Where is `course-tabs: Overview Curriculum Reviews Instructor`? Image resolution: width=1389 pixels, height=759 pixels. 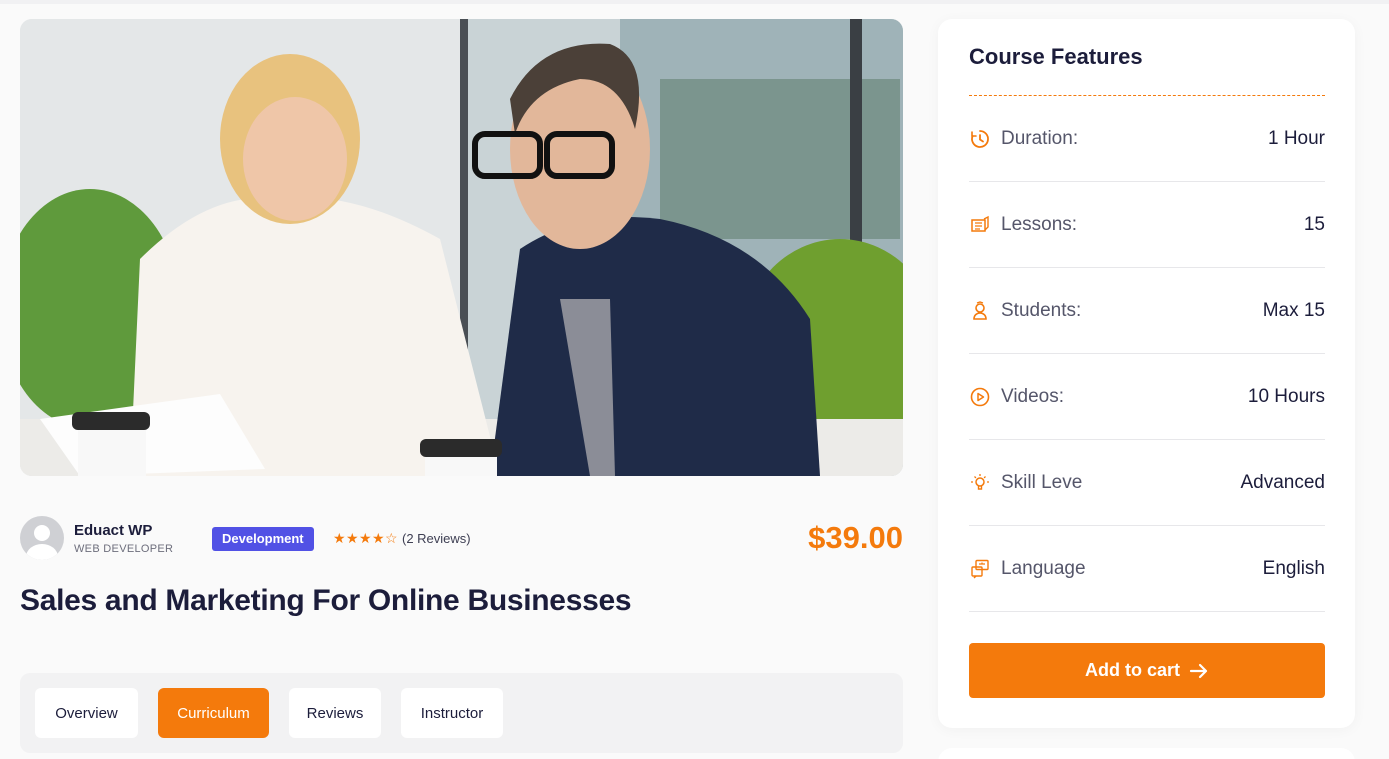
course-tabs: Overview Curriculum Reviews Instructor is located at coordinates (461, 713).